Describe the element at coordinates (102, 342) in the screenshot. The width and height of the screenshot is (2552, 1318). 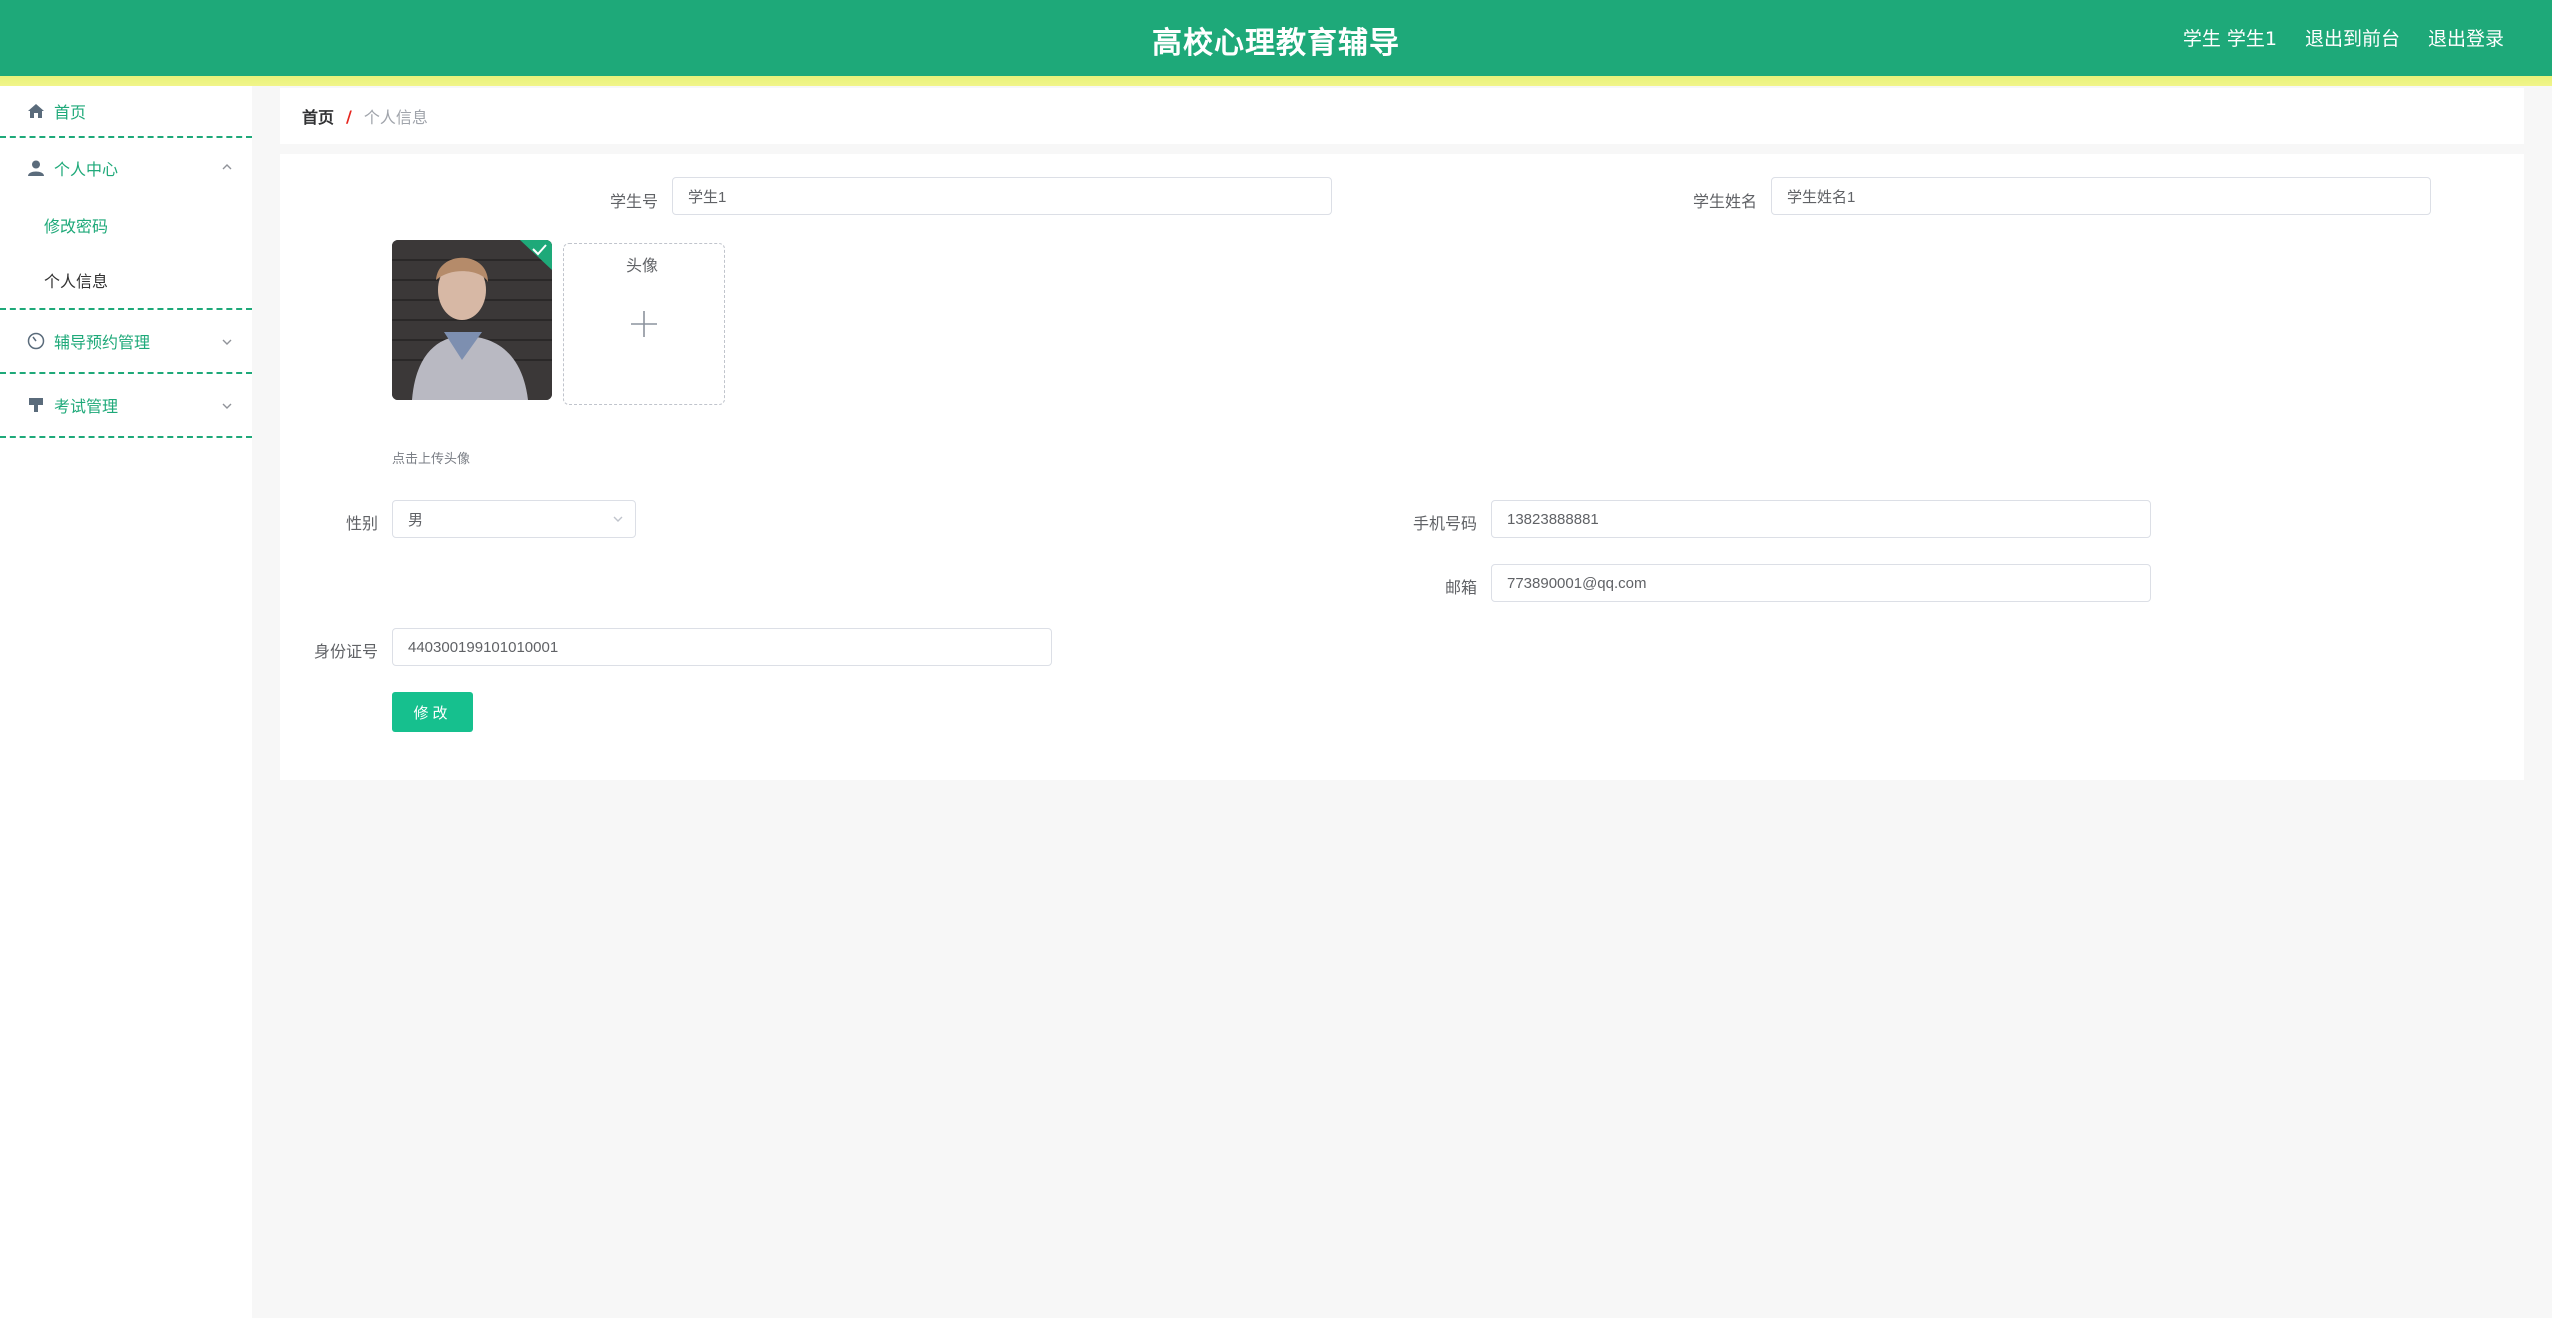
I see `sidebar-item-label: 辅导预约管理` at that location.